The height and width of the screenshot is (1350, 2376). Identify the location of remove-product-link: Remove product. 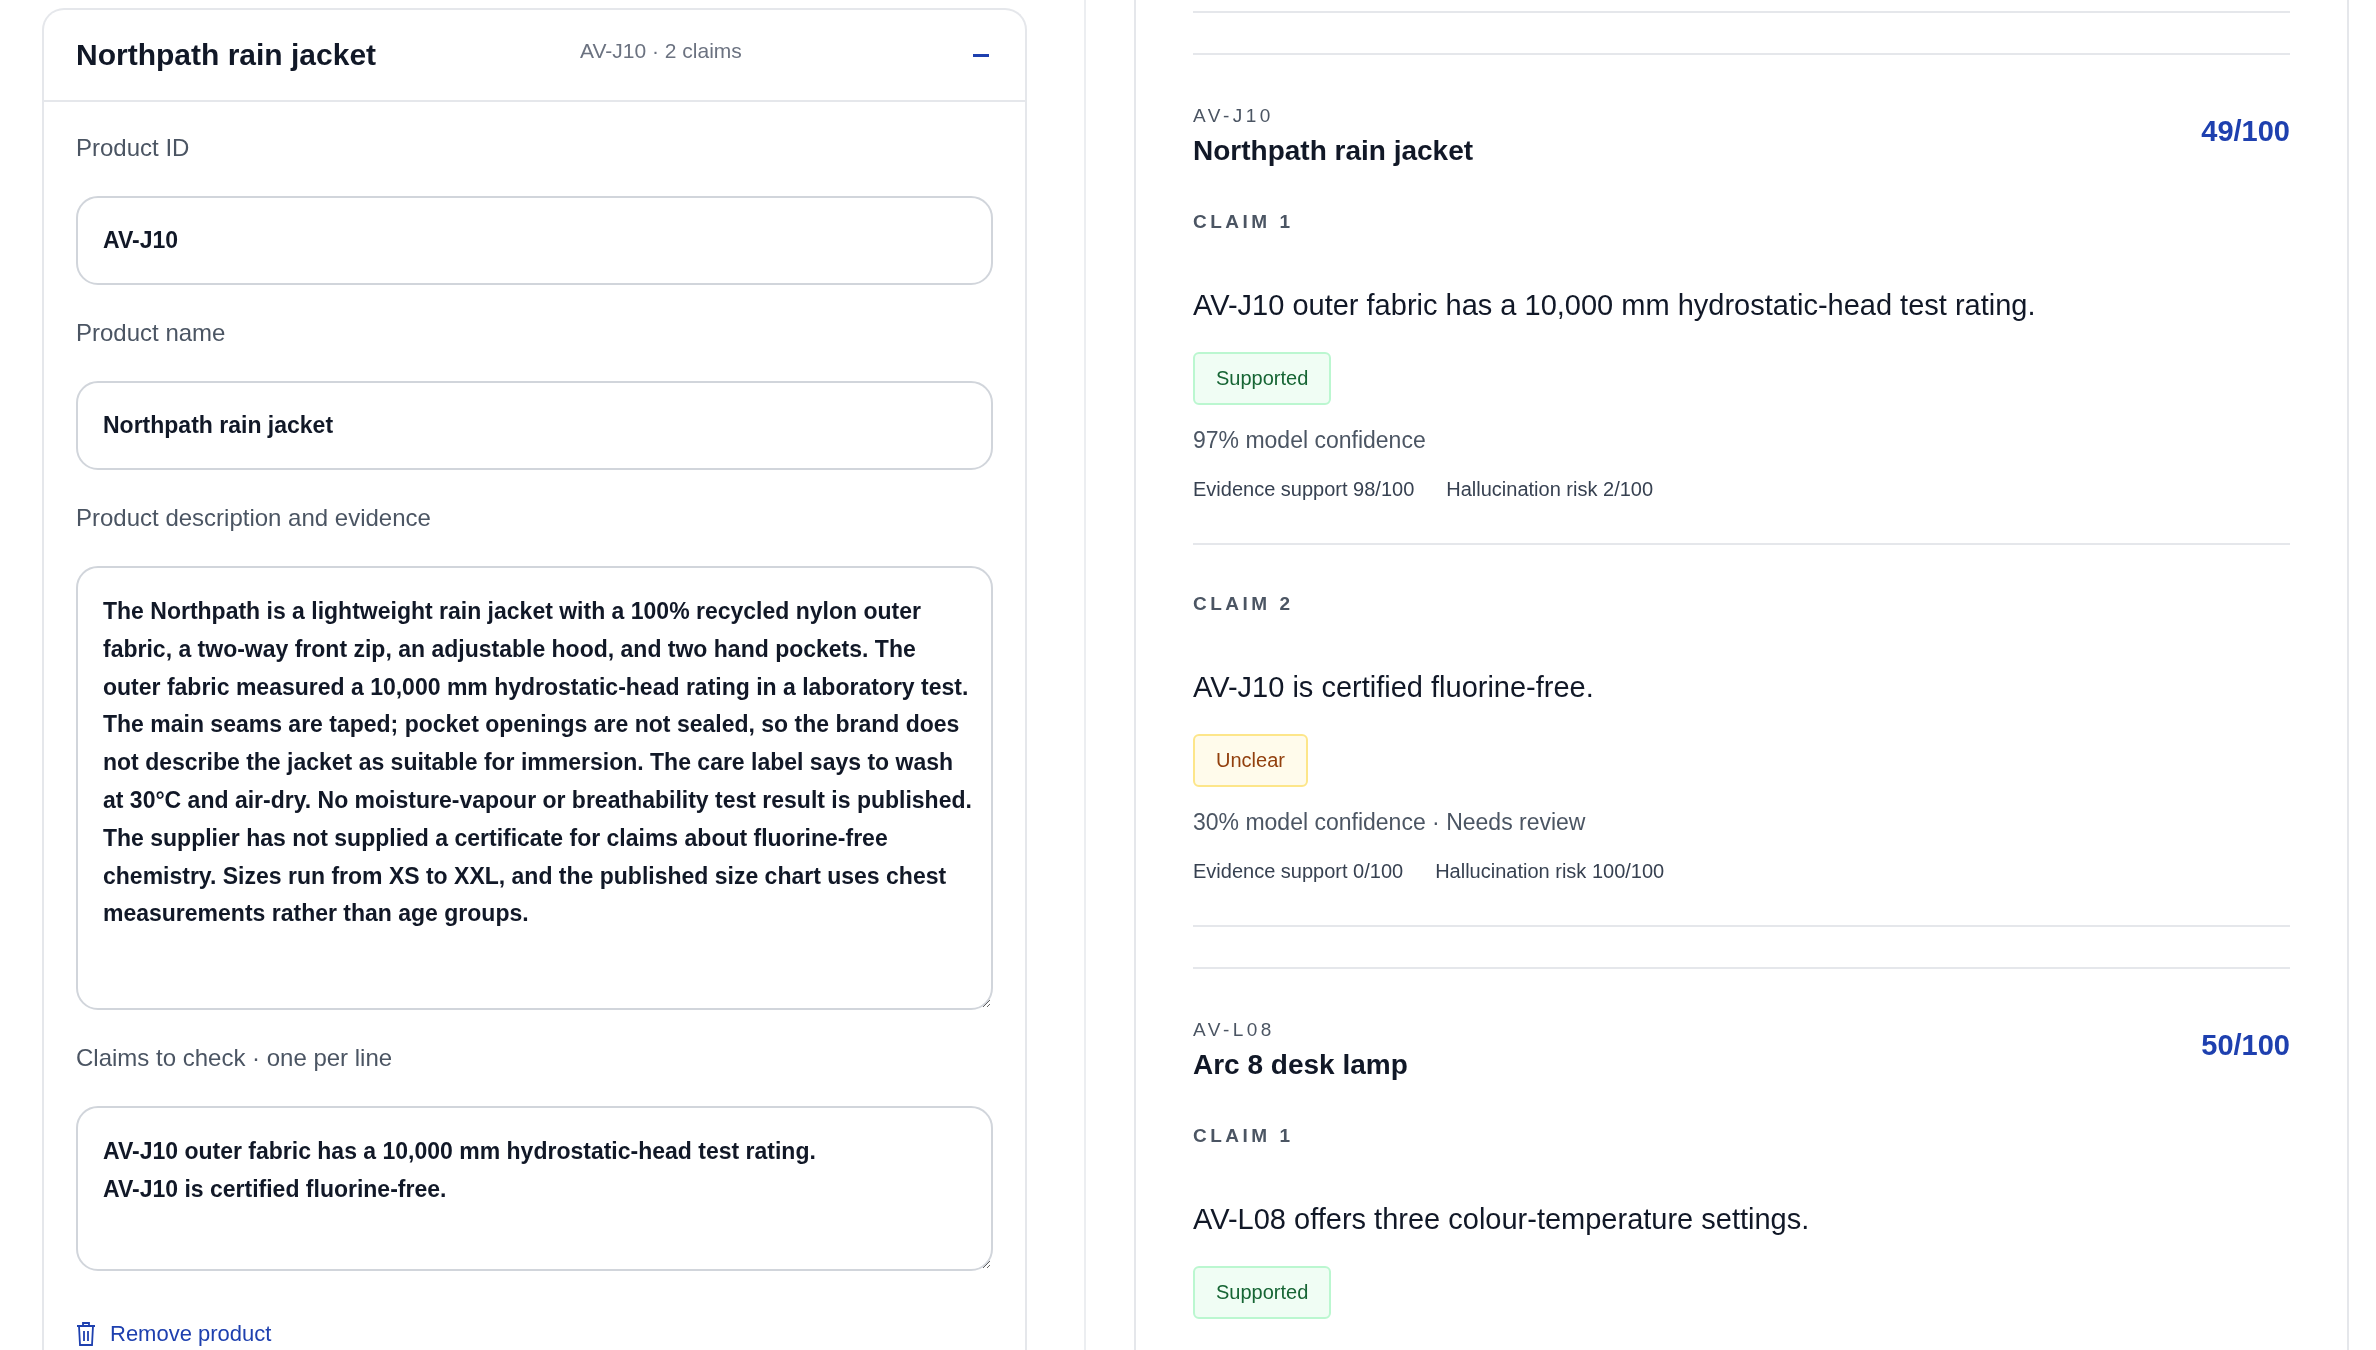
(174, 1334).